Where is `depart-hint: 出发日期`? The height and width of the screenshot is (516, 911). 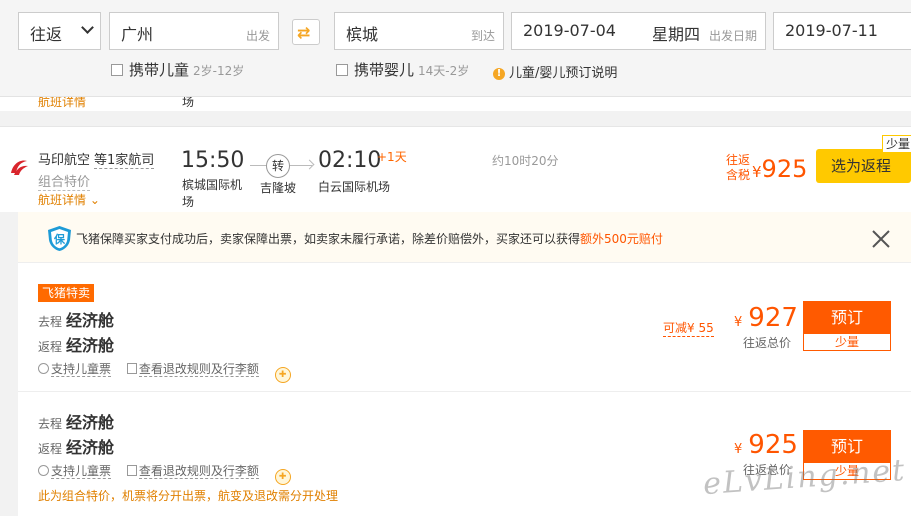 depart-hint: 出发日期 is located at coordinates (732, 36).